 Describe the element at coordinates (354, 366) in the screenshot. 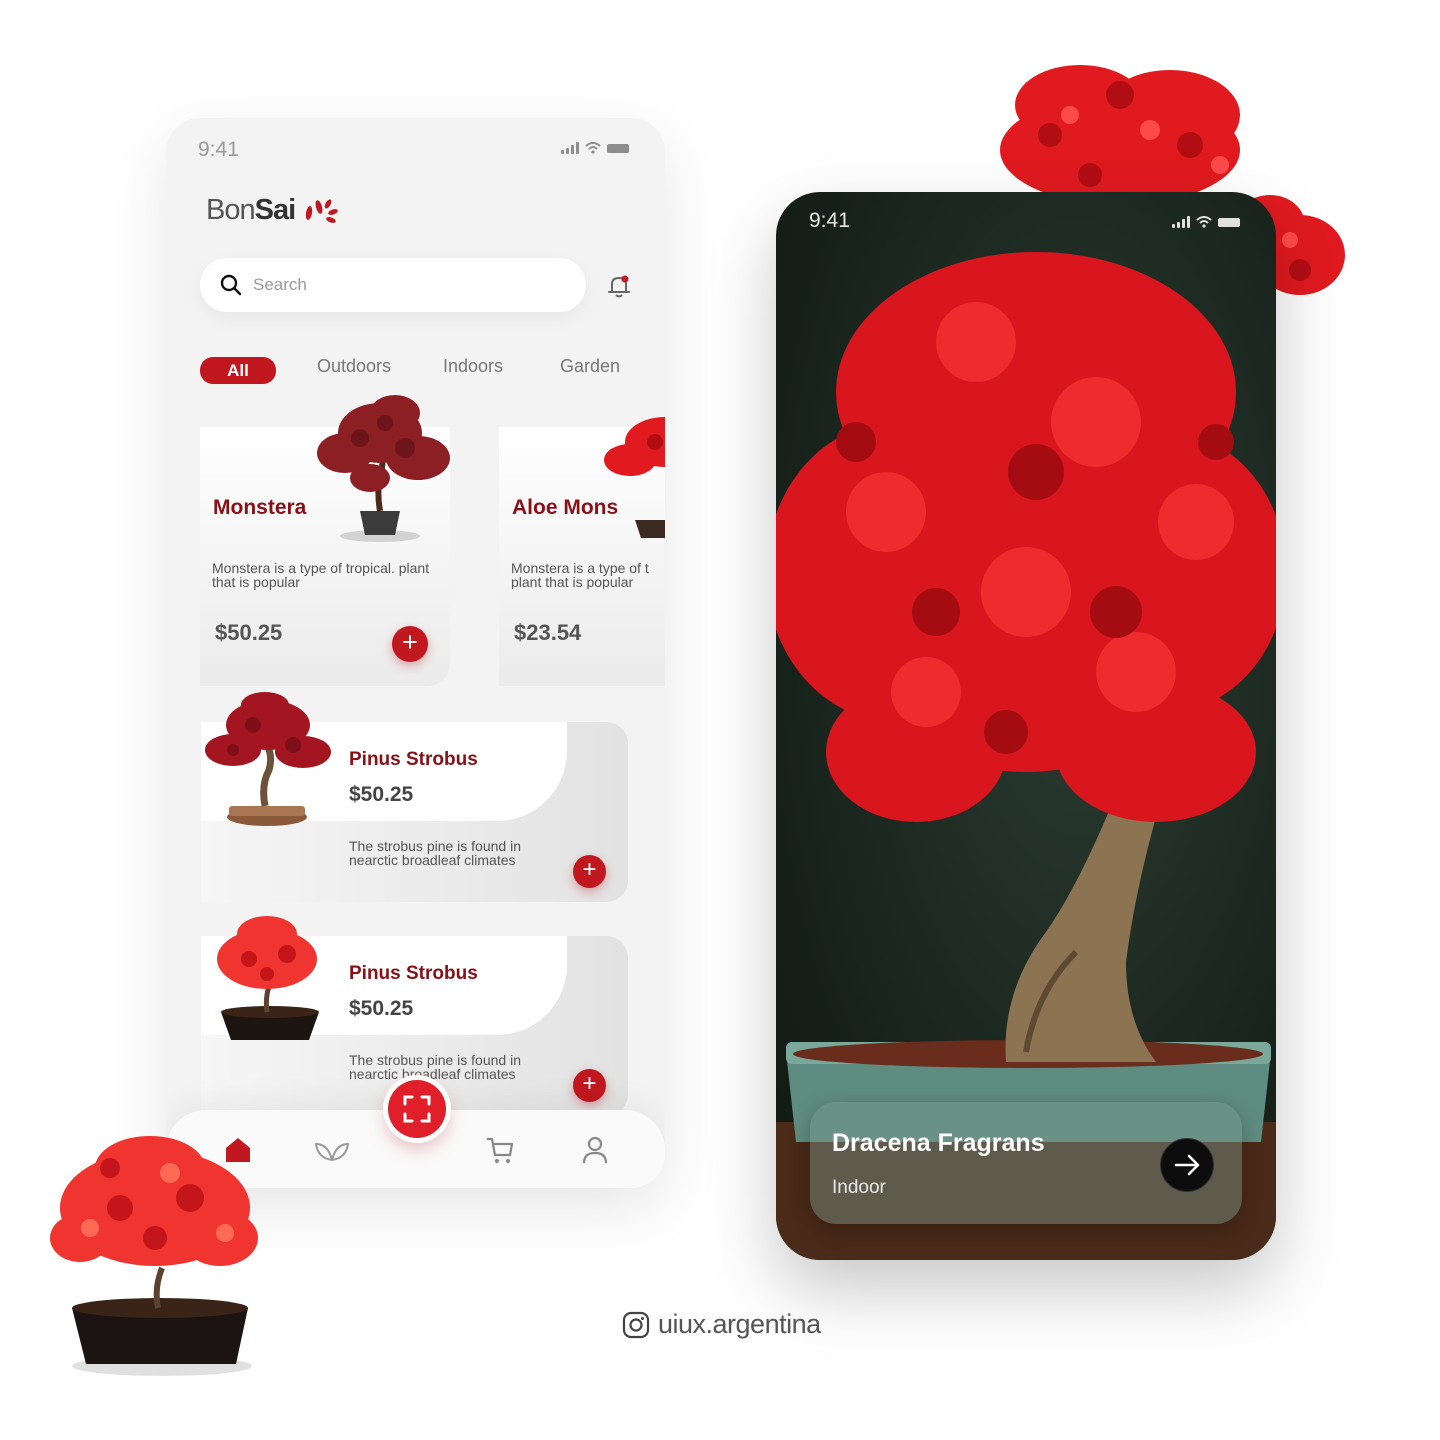

I see `tab-outdoors: Outdoors` at that location.